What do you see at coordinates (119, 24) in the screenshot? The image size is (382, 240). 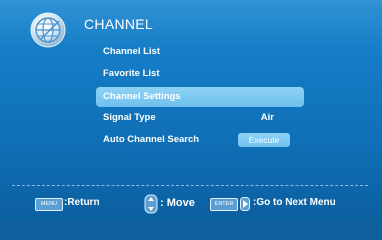 I see `page-title: CHANNEL` at bounding box center [119, 24].